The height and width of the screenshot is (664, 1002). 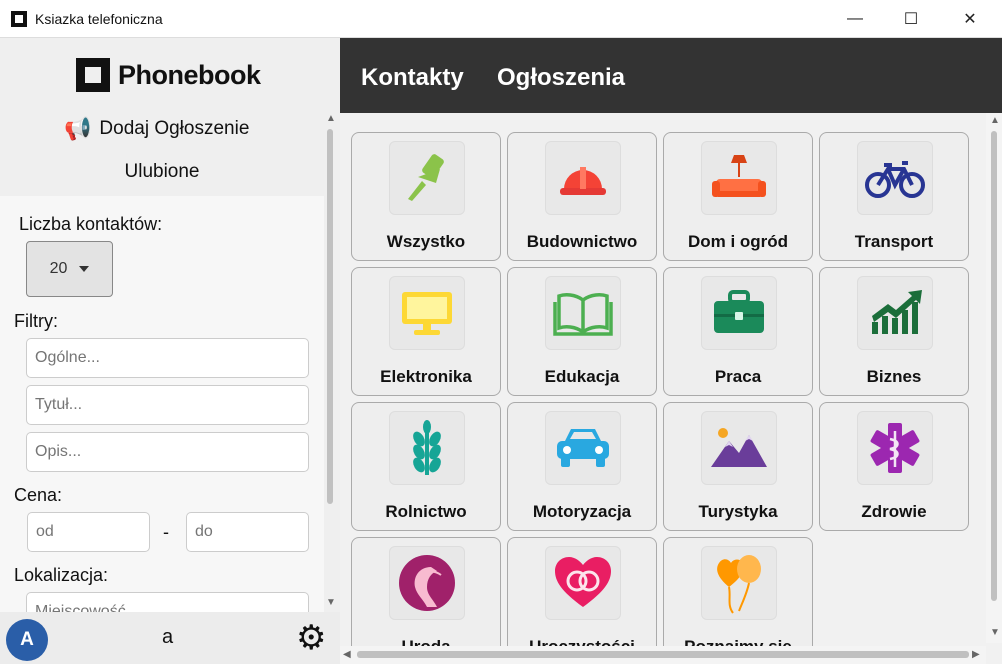 What do you see at coordinates (738, 241) in the screenshot?
I see `category-label: Dom i ogród` at bounding box center [738, 241].